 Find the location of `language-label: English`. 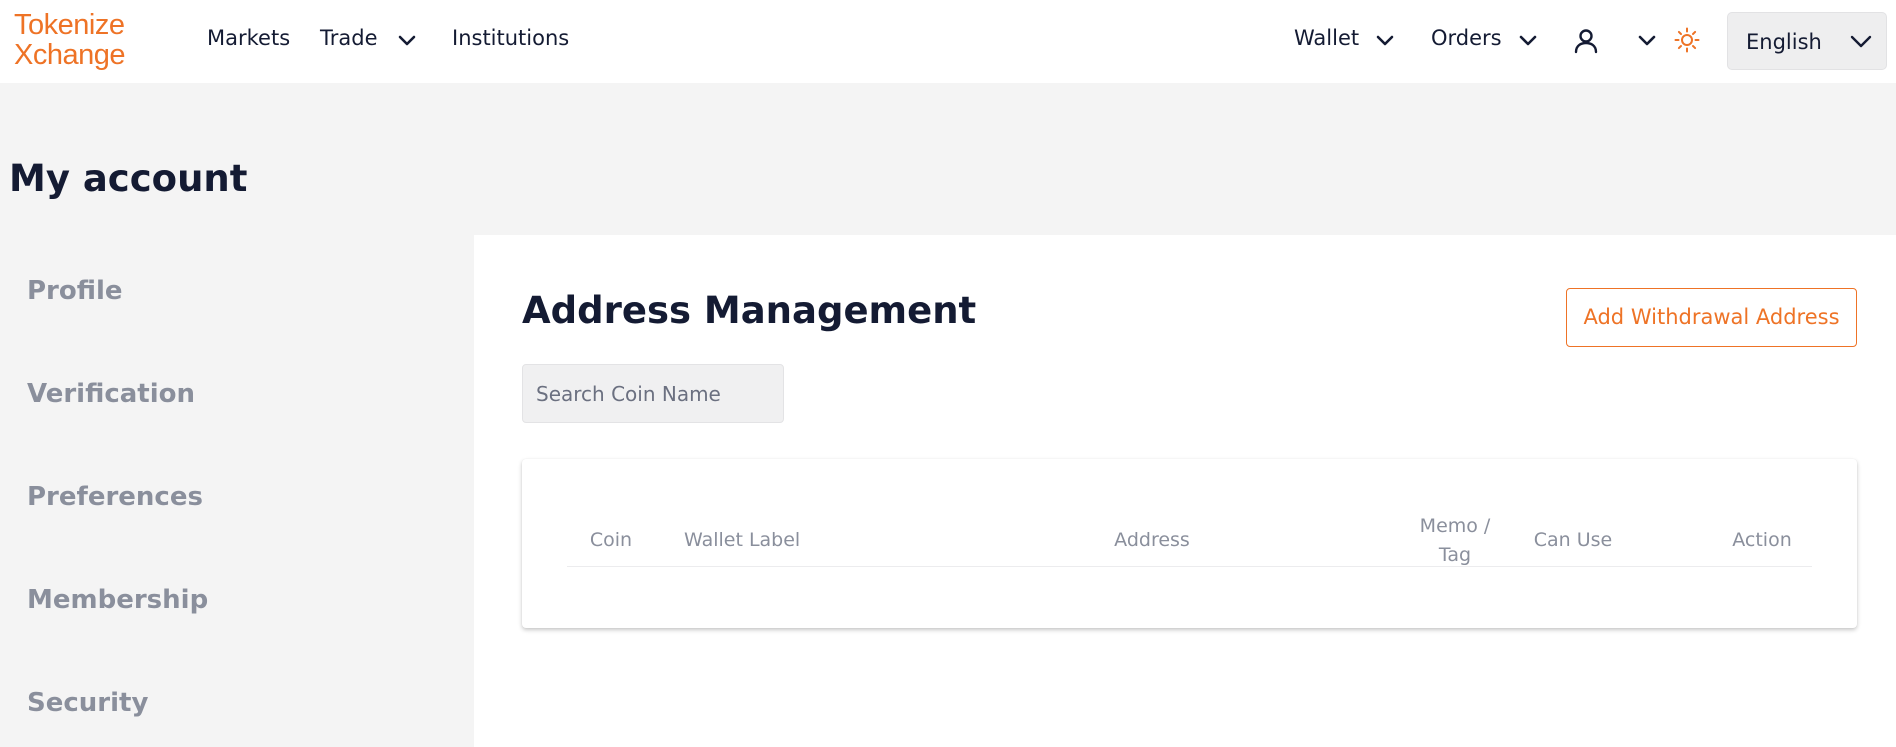

language-label: English is located at coordinates (1784, 42).